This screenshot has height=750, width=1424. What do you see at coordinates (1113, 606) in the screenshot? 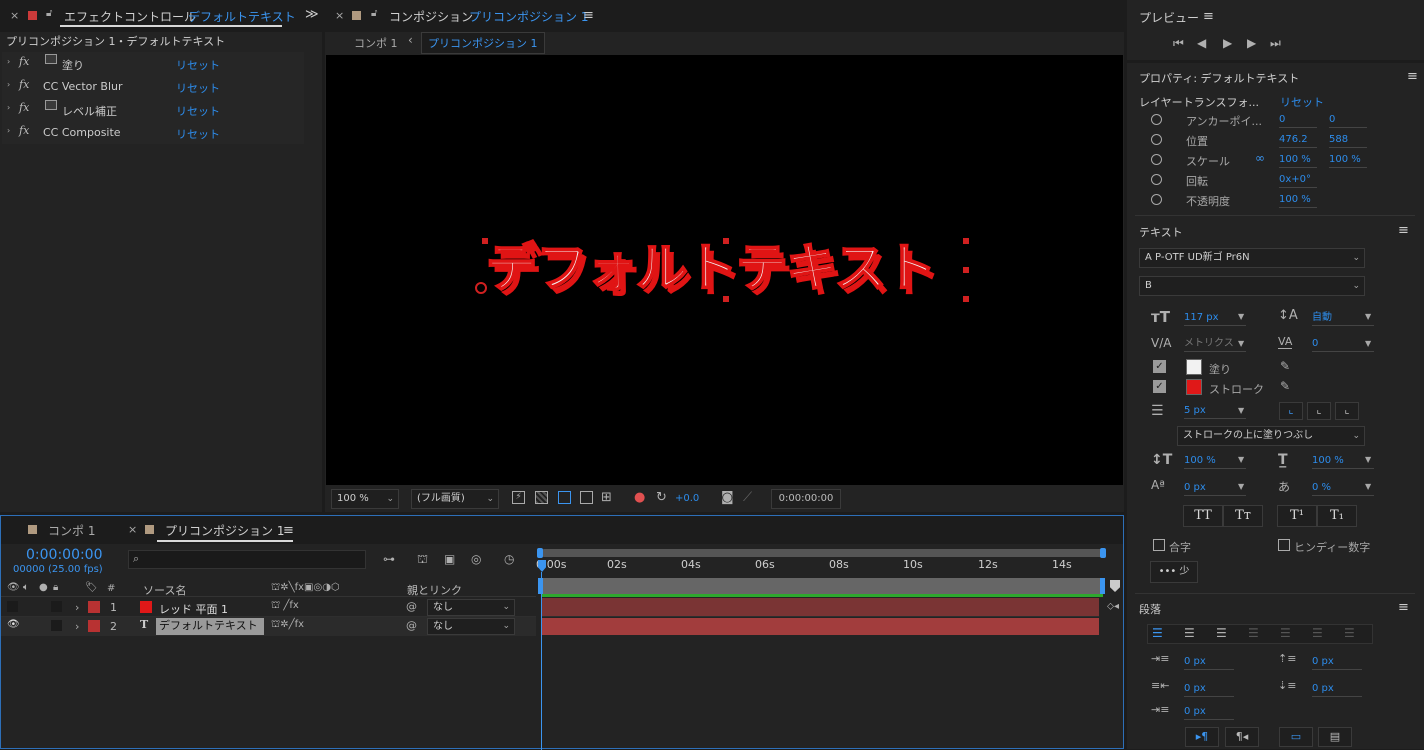
I see `keyframe-nav-icon: ⬦◂` at bounding box center [1113, 606].